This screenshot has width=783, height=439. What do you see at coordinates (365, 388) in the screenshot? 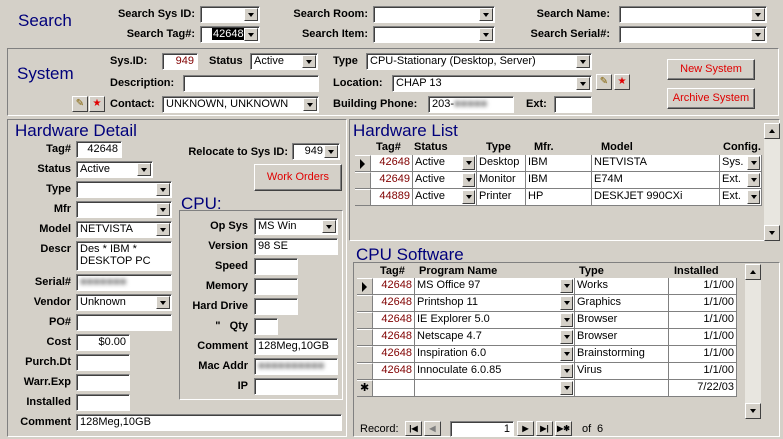
I see `new-record-icon` at bounding box center [365, 388].